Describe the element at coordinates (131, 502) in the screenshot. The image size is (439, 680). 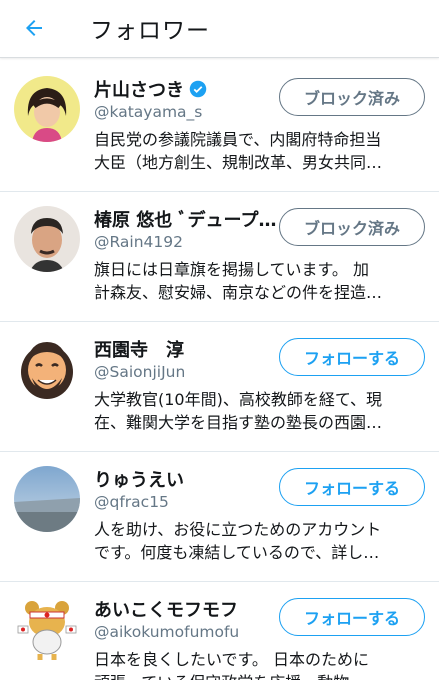
I see `user-handle: @qfrac15` at that location.